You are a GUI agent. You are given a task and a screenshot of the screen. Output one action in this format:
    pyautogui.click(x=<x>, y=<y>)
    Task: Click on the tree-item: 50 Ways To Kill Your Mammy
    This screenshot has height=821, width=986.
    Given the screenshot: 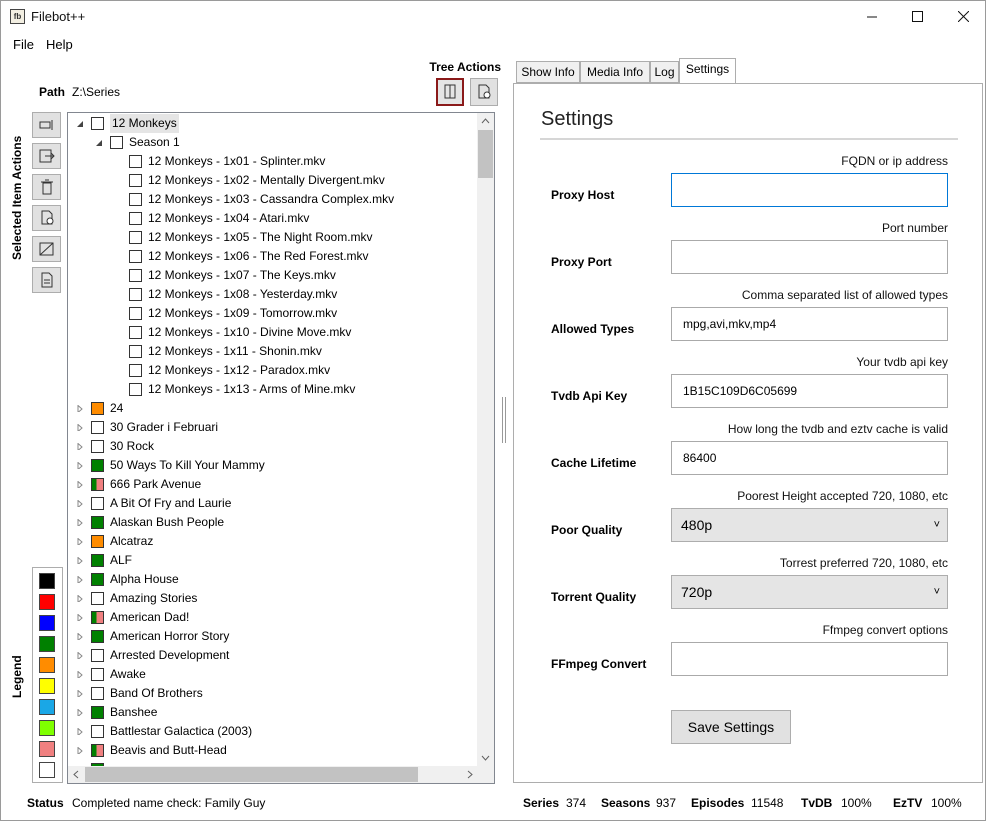 What is the action you would take?
    pyautogui.click(x=273, y=465)
    